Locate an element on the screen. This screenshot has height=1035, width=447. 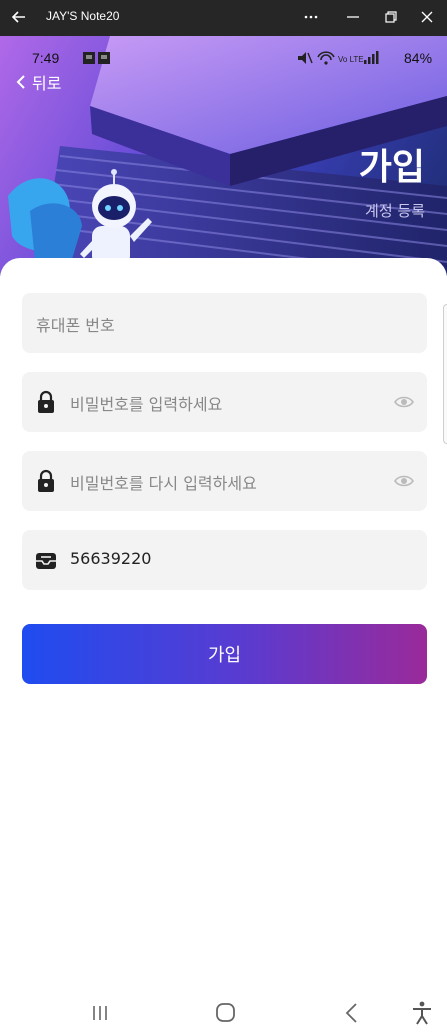
system-nav-bar is located at coordinates (223, 1012).